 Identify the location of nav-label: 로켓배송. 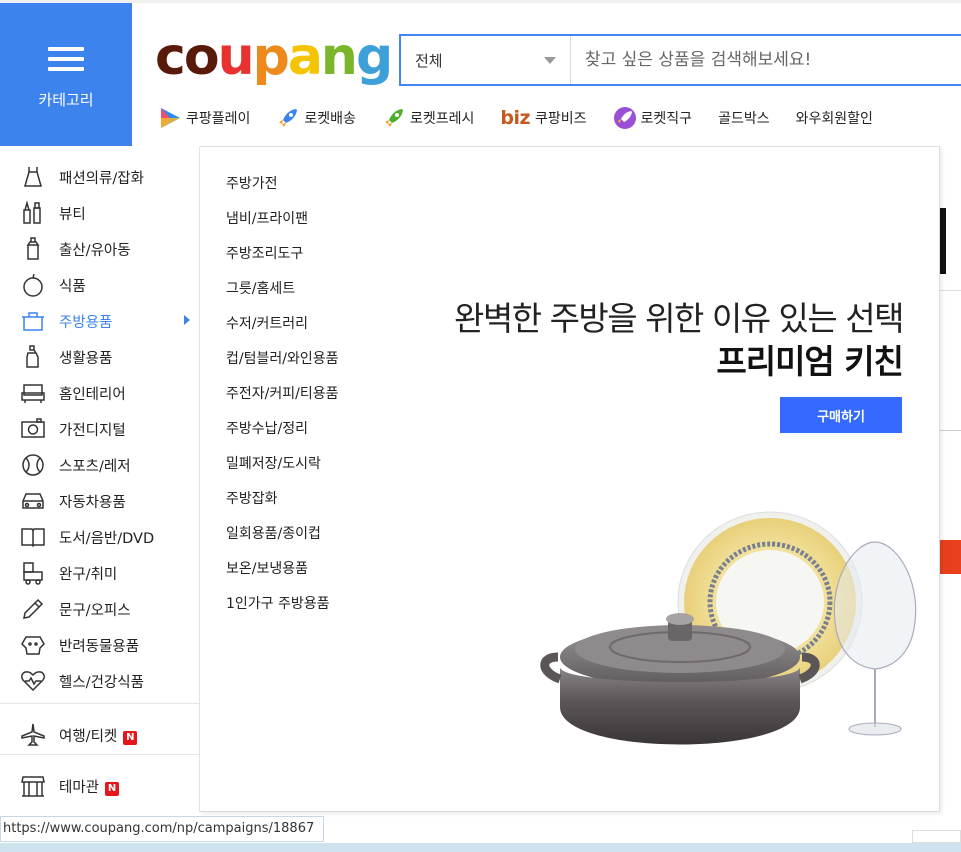
(330, 119).